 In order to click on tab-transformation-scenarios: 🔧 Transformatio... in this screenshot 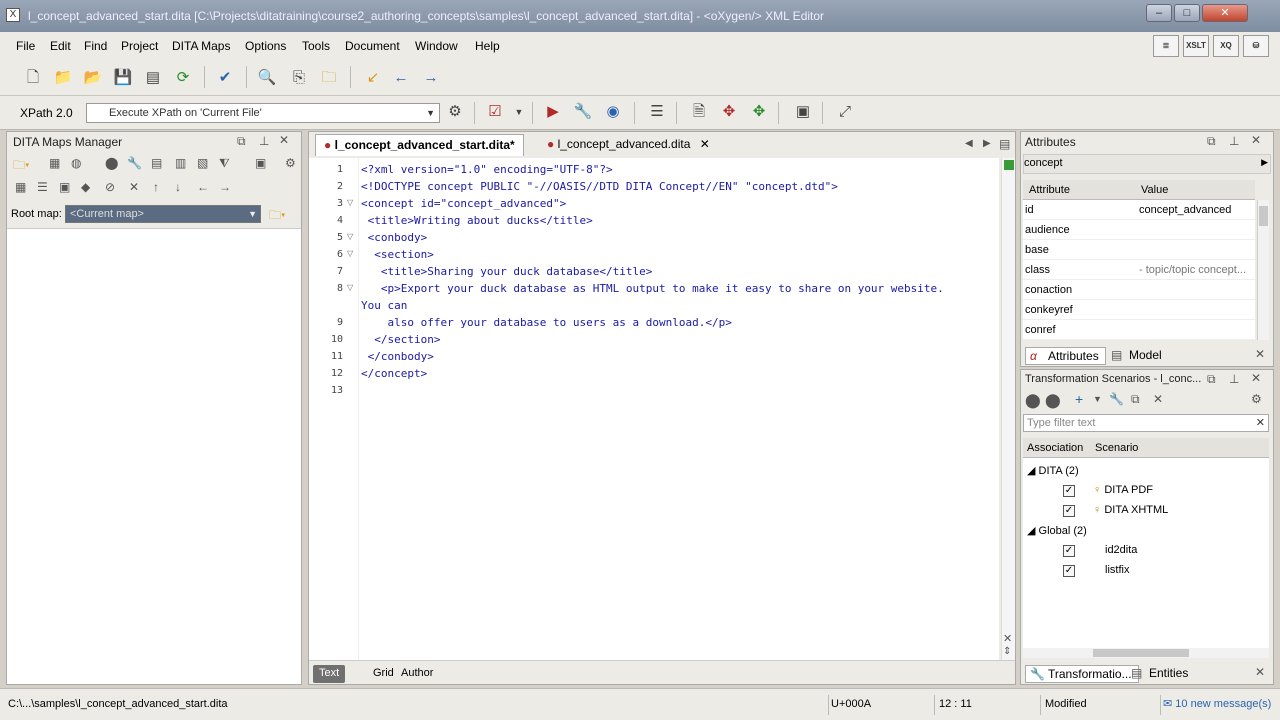, I will do `click(1082, 674)`.